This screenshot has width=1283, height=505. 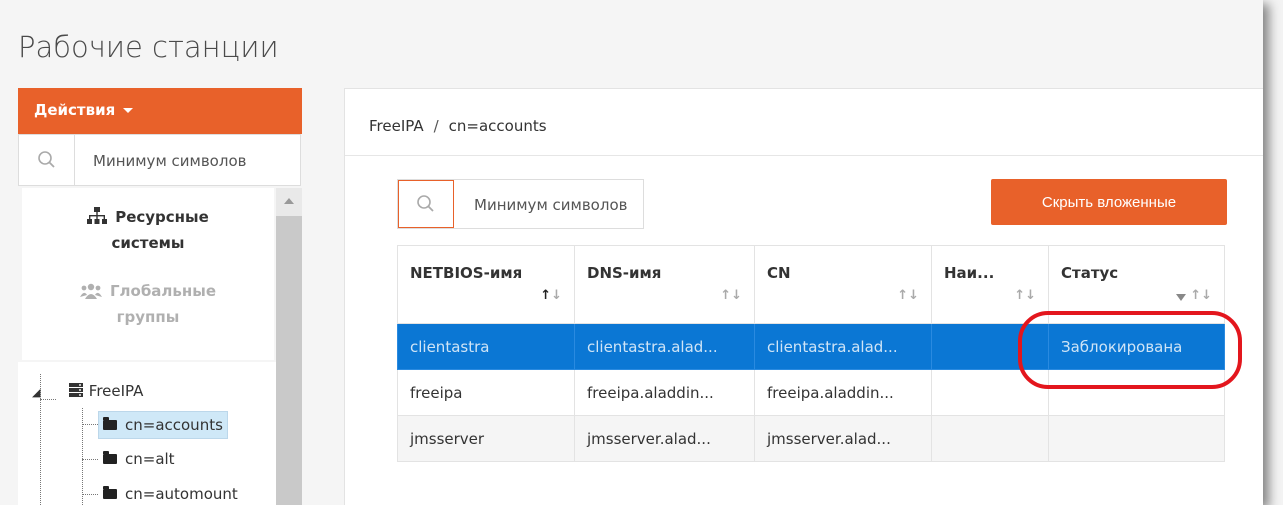 I want to click on table-search, so click(x=520, y=204).